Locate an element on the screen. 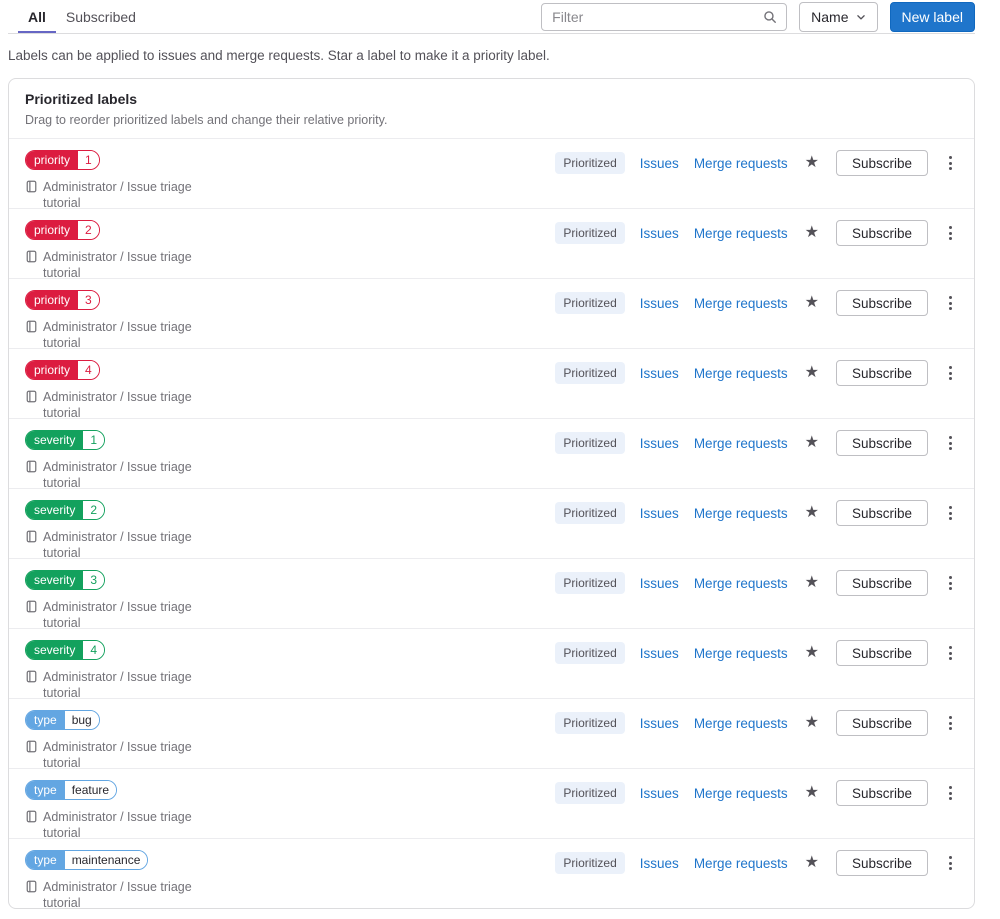  tab-all: All is located at coordinates (37, 16).